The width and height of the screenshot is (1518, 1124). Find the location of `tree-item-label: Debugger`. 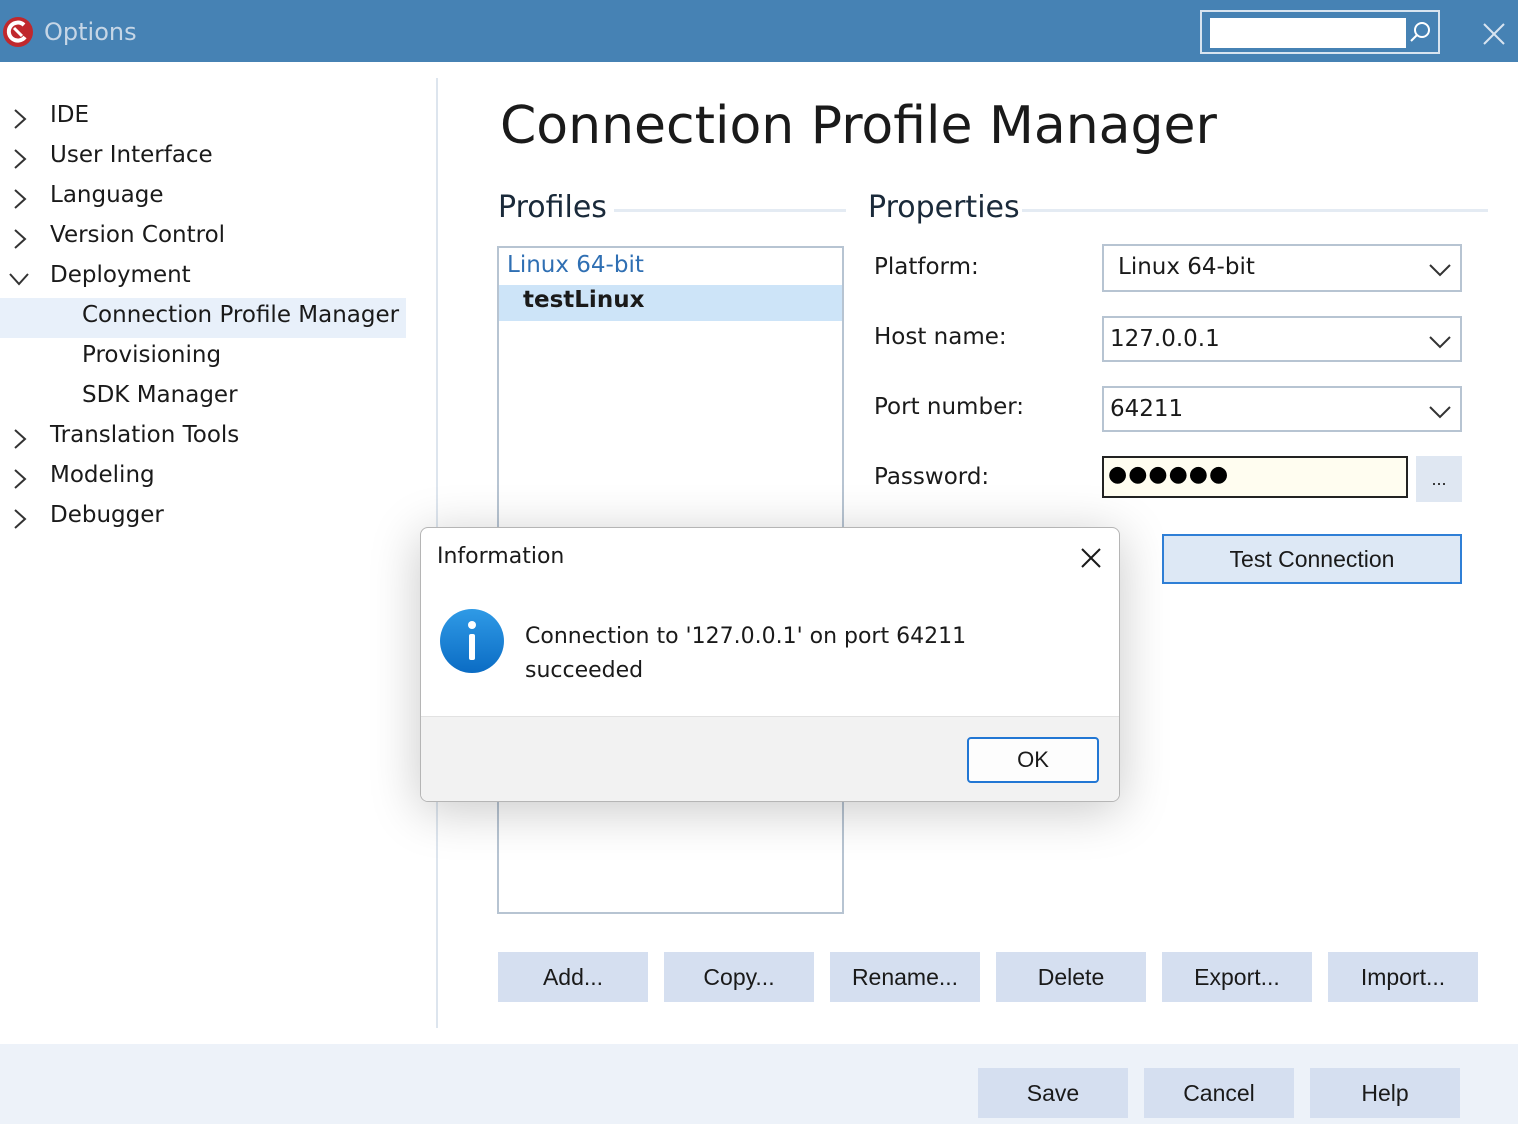

tree-item-label: Debugger is located at coordinates (107, 515).